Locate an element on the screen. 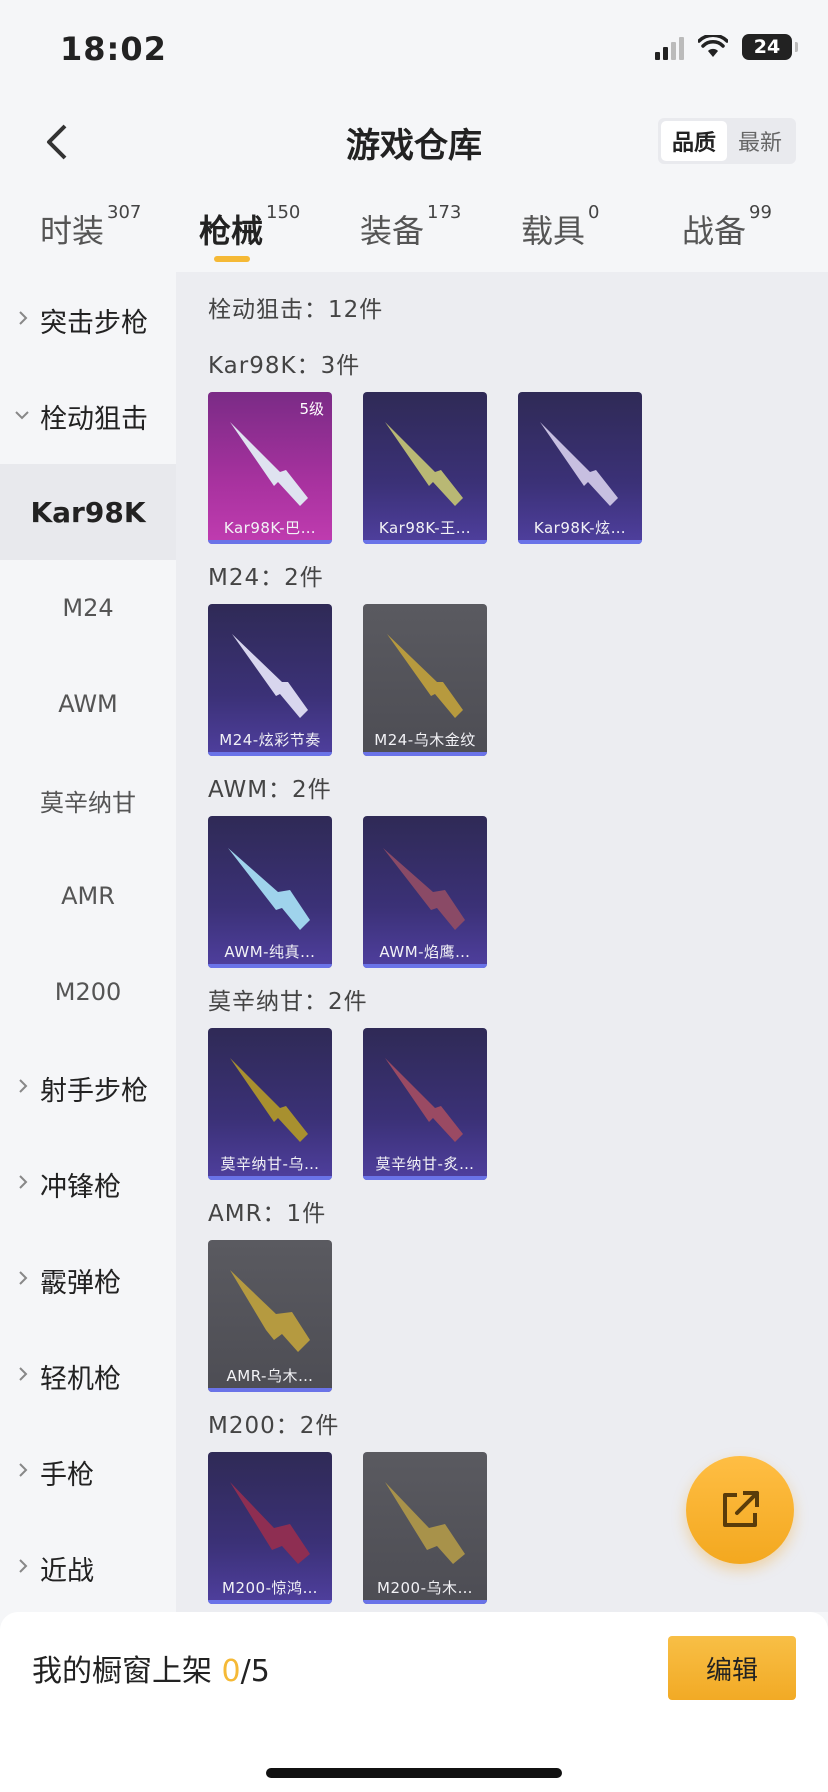  showcase-label: 我的橱窗上架 is located at coordinates (127, 1671).